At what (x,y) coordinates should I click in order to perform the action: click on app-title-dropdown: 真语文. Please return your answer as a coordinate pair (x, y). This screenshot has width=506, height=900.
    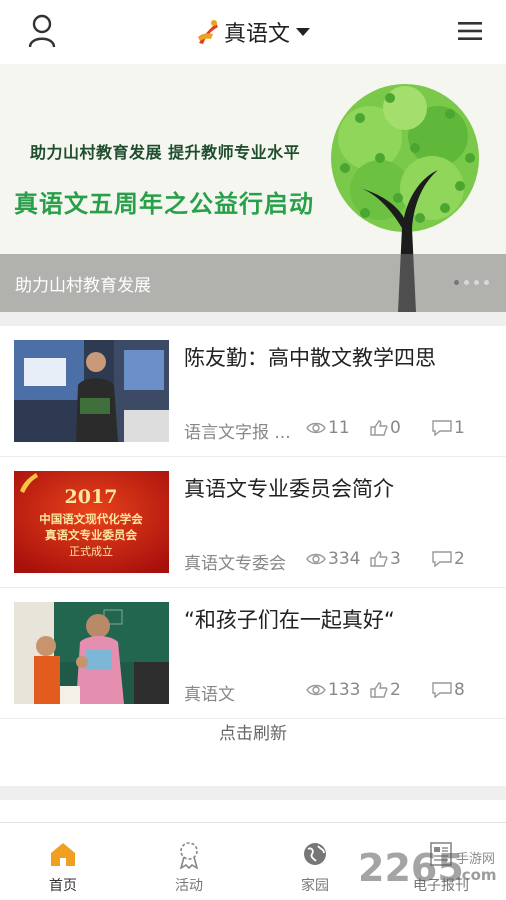
    Looking at the image, I should click on (253, 32).